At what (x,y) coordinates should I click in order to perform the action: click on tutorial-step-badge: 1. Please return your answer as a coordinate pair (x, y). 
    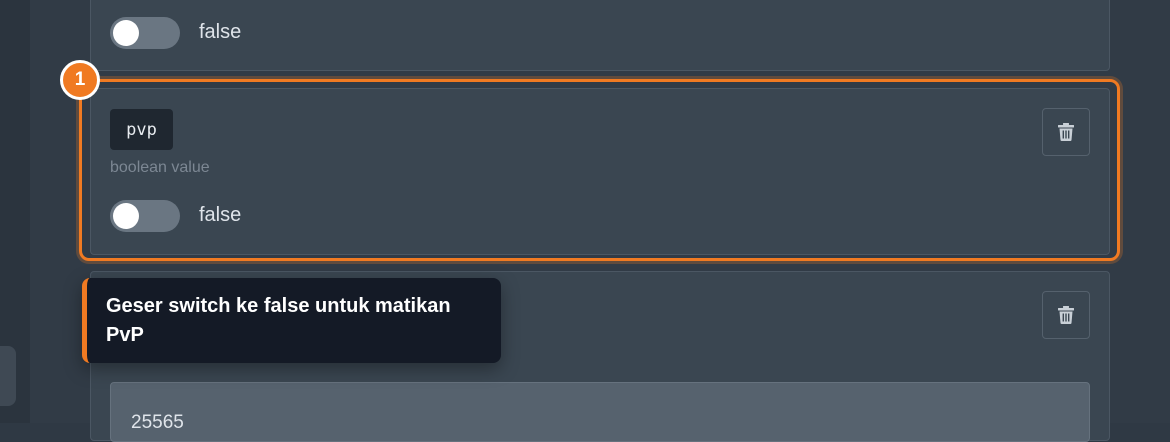
    Looking at the image, I should click on (80, 80).